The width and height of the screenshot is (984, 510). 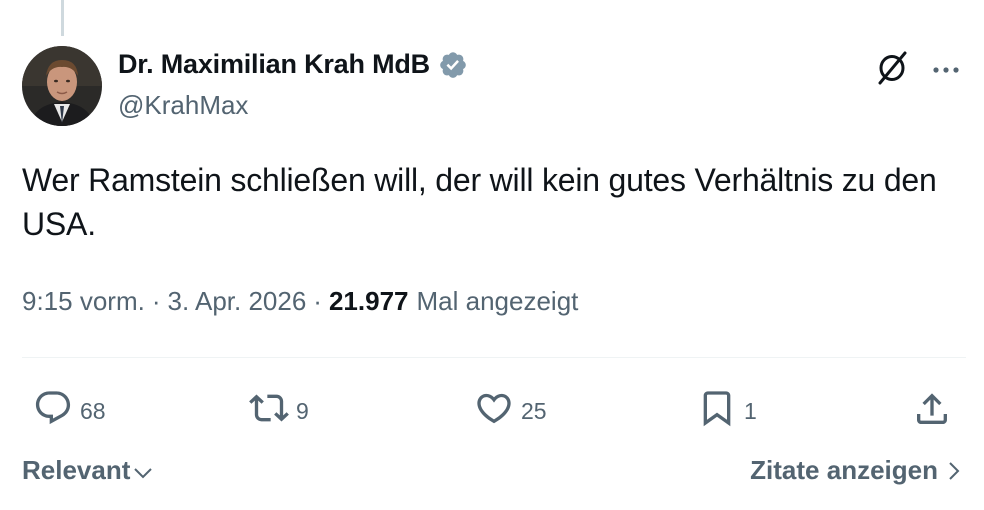 What do you see at coordinates (498, 301) in the screenshot?
I see `views-label: Mal angezeigt` at bounding box center [498, 301].